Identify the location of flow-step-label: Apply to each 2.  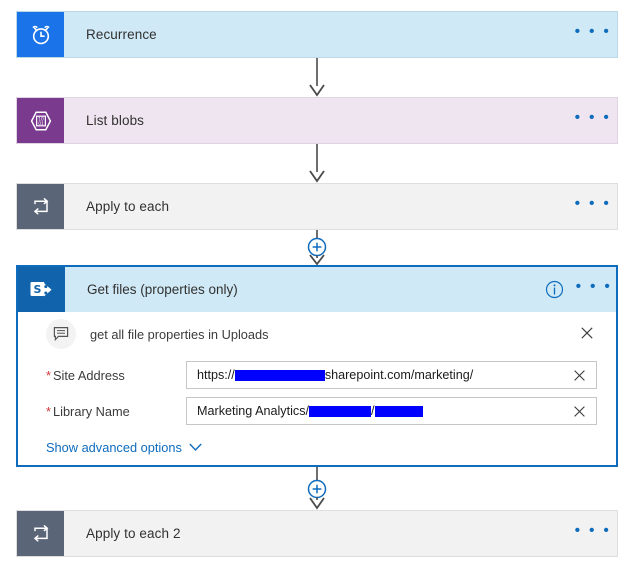
(133, 533).